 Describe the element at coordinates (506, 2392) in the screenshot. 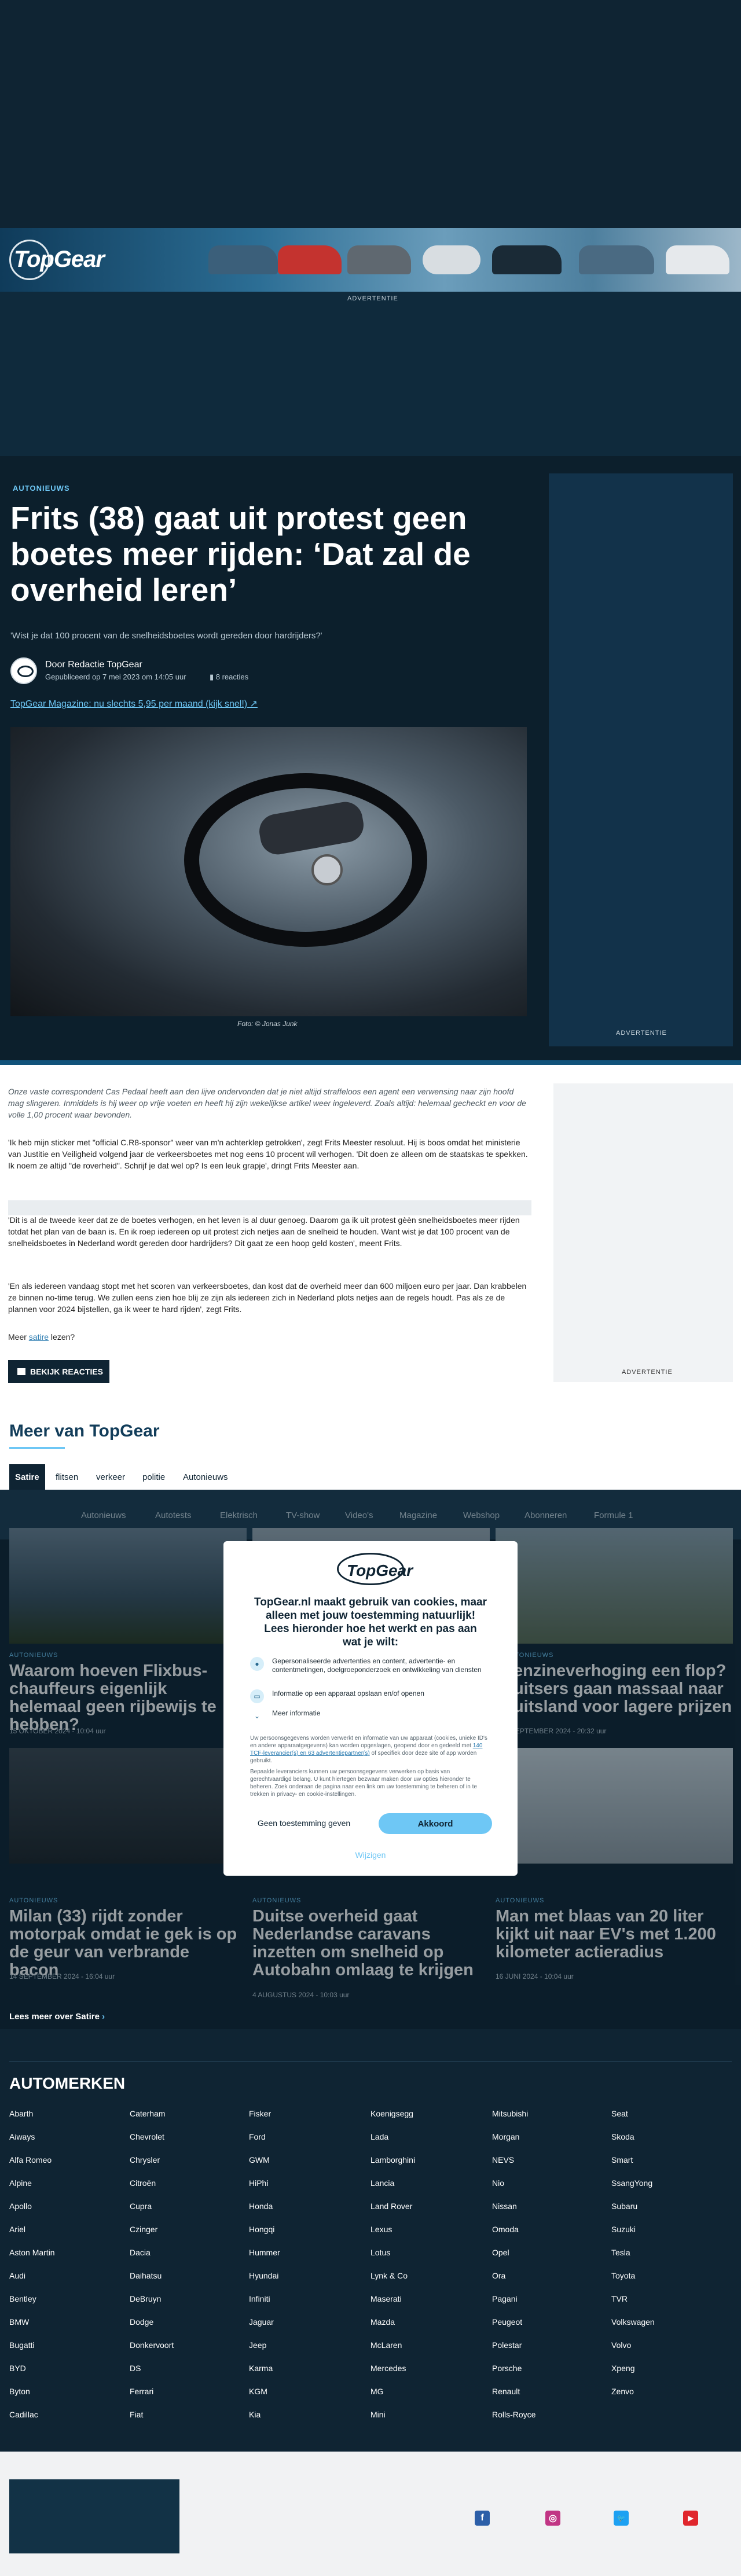

I see `brand-link: Renault` at that location.